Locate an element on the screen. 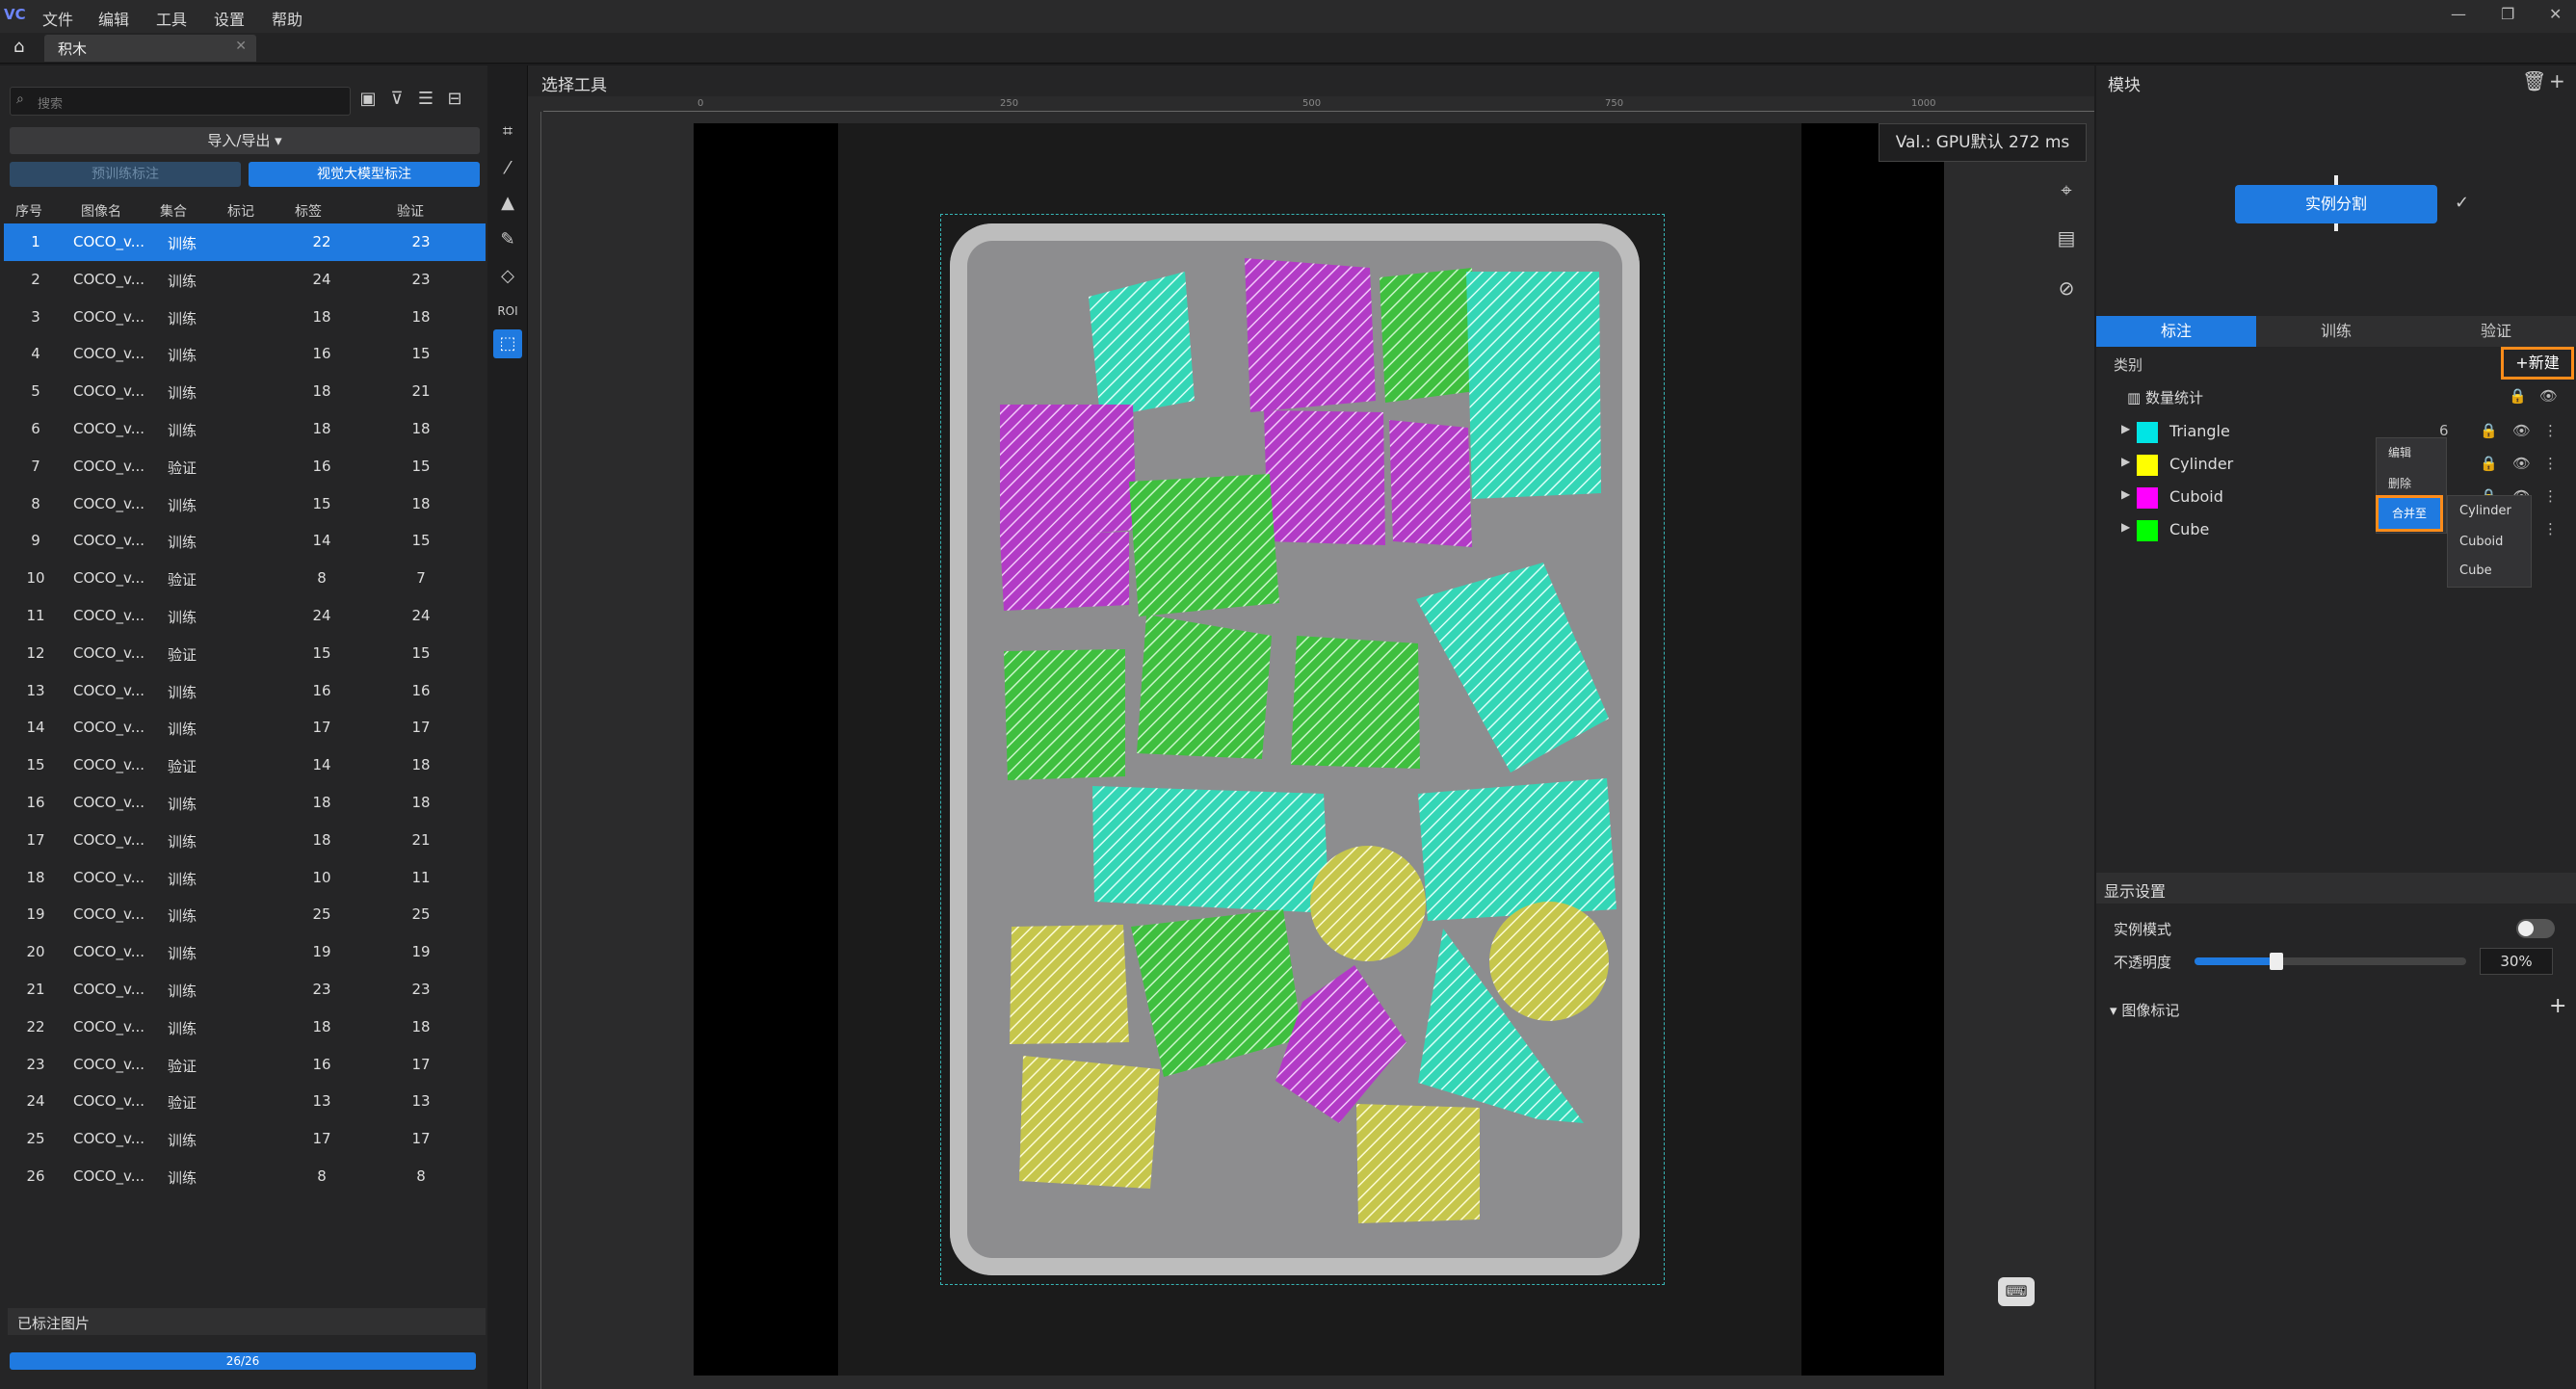 The height and width of the screenshot is (1389, 2576). table-row: 21 COCO_v... 训练 23 23 is located at coordinates (245, 990).